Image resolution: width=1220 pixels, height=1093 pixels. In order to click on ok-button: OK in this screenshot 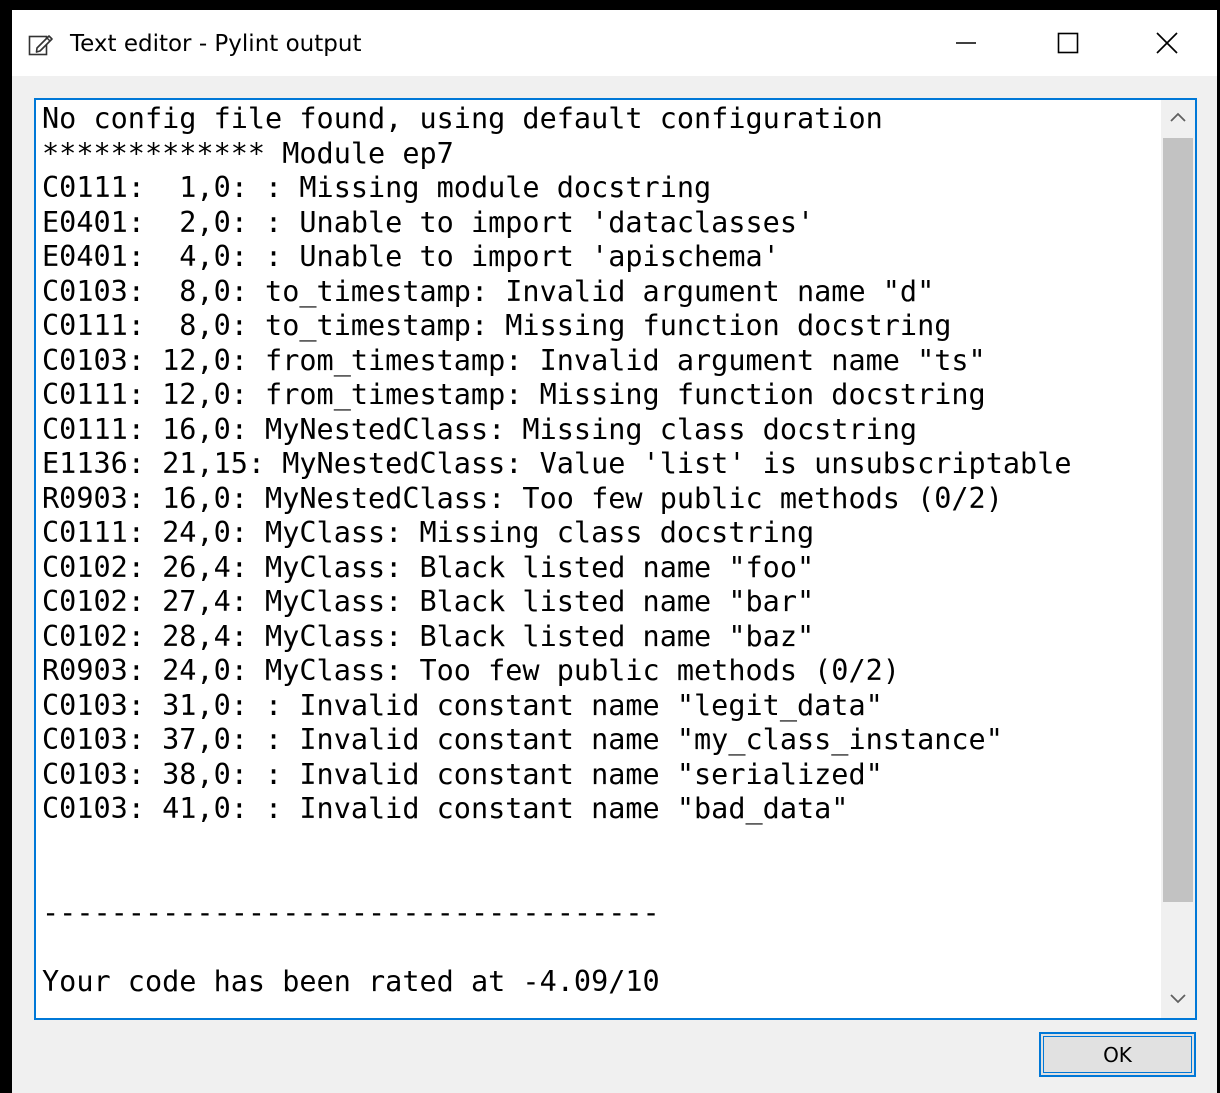, I will do `click(1117, 1054)`.